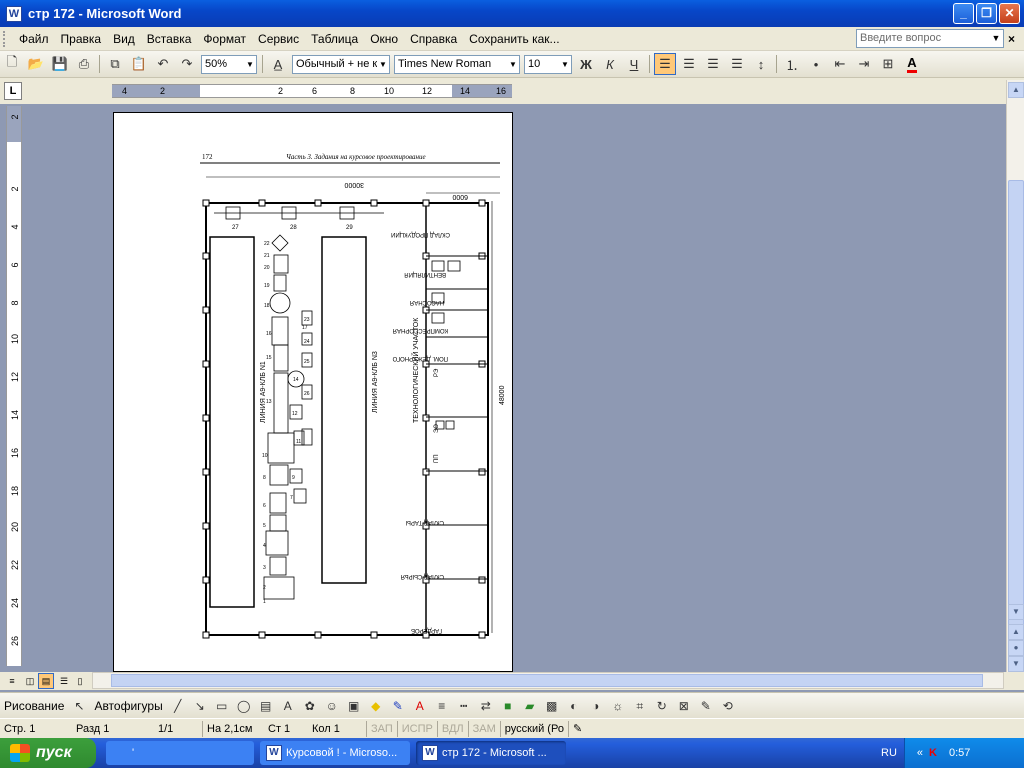  Describe the element at coordinates (640, 706) in the screenshot. I see `crop-icon: ⌗` at that location.